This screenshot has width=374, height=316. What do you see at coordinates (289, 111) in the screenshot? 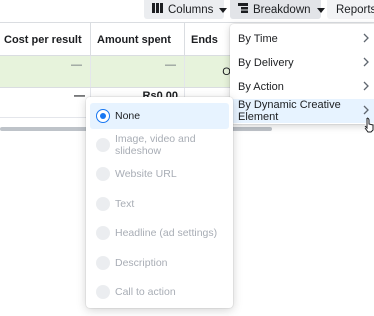
I see `menu-item-label: By Dynamic Creative Element` at bounding box center [289, 111].